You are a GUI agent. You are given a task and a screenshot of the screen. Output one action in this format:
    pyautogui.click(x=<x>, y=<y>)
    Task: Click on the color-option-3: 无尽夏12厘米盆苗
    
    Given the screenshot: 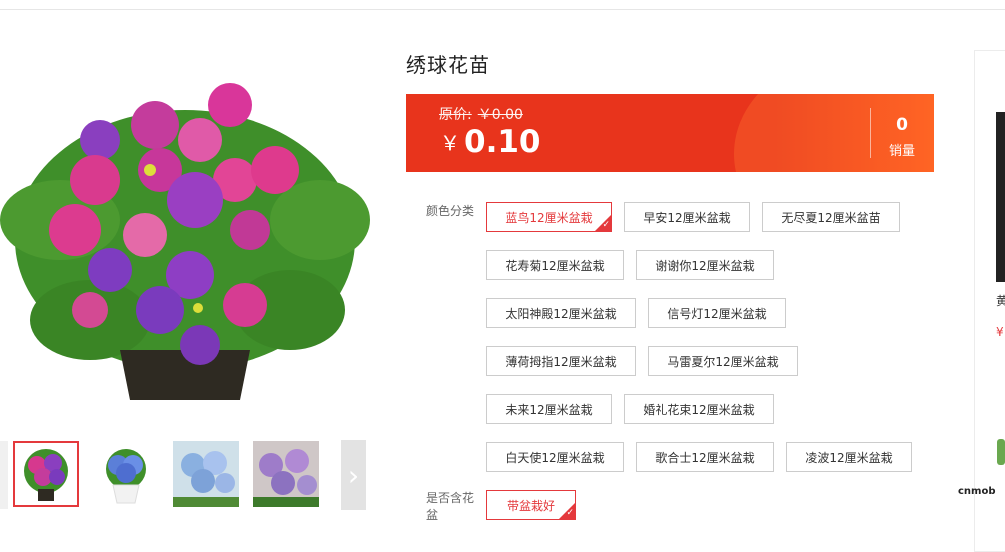 What is the action you would take?
    pyautogui.click(x=831, y=217)
    